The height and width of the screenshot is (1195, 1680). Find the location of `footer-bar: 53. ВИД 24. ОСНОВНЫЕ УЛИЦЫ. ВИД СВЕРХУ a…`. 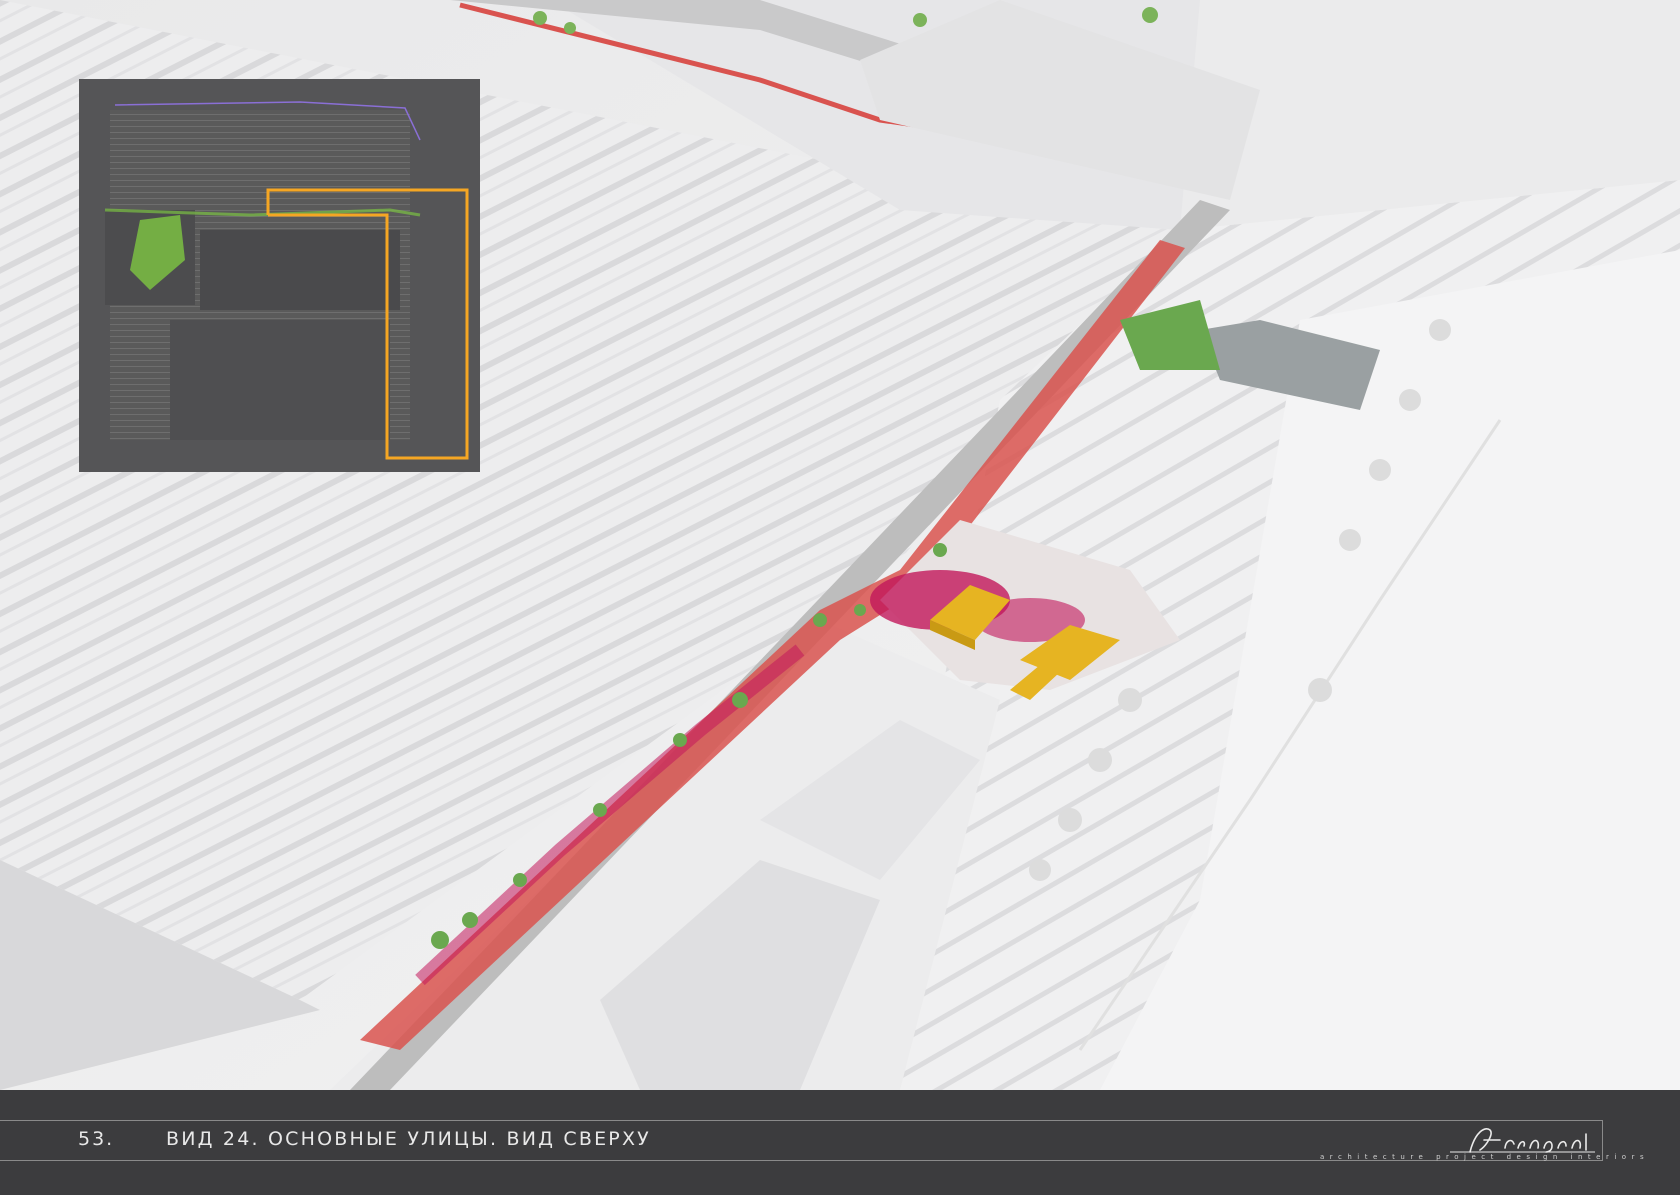

footer-bar: 53. ВИД 24. ОСНОВНЫЕ УЛИЦЫ. ВИД СВЕРХУ a… is located at coordinates (840, 1142).